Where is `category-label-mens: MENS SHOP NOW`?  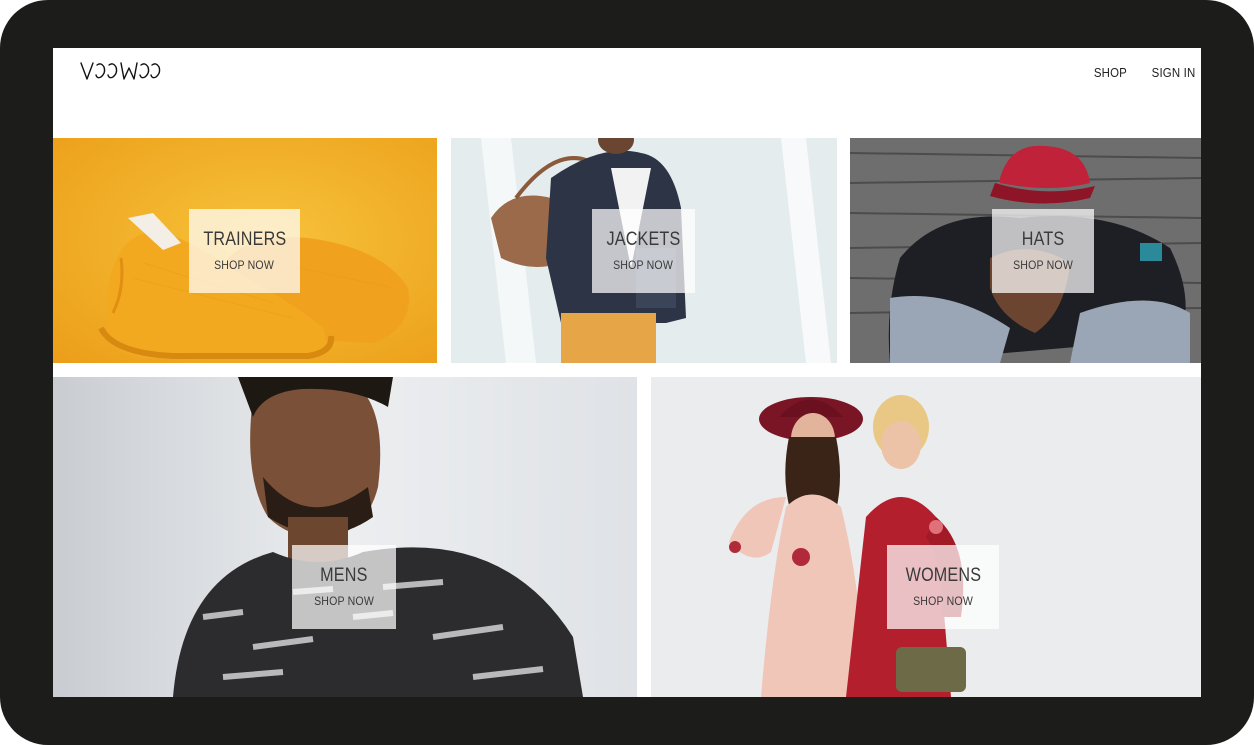
category-label-mens: MENS SHOP NOW is located at coordinates (344, 587).